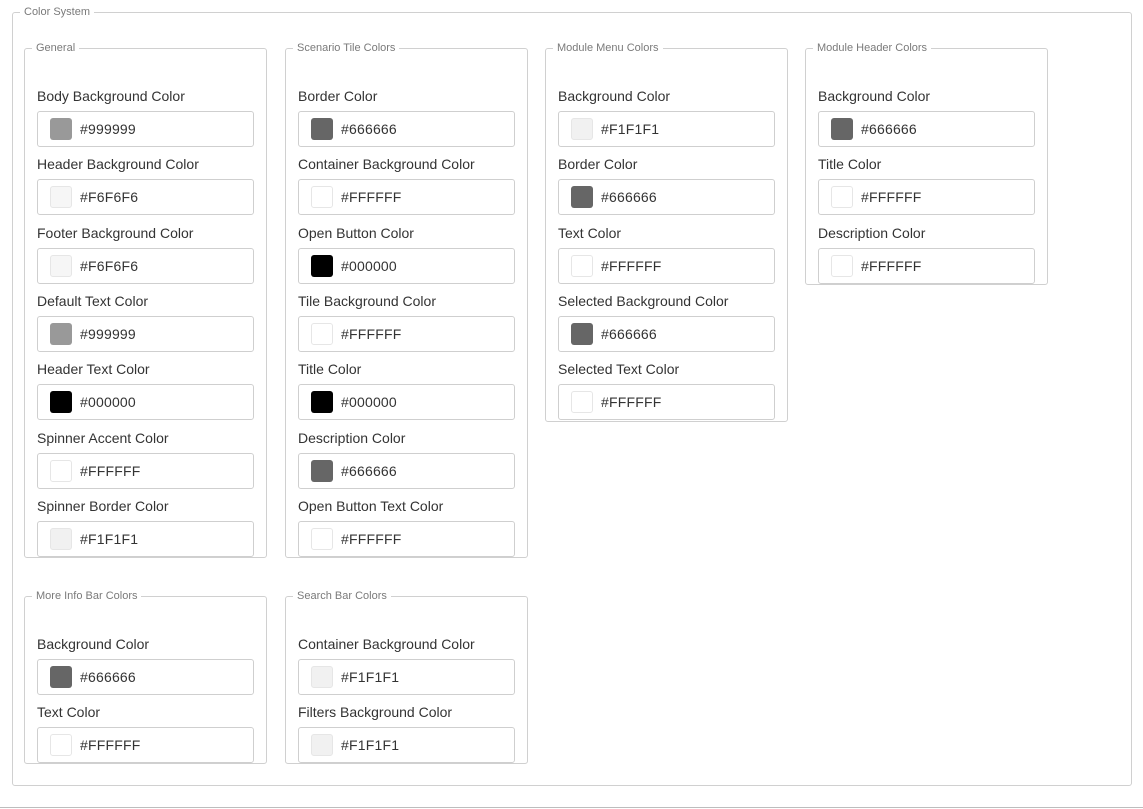 The image size is (1143, 809). Describe the element at coordinates (115, 233) in the screenshot. I see `color-field-label: Footer Background Color` at that location.